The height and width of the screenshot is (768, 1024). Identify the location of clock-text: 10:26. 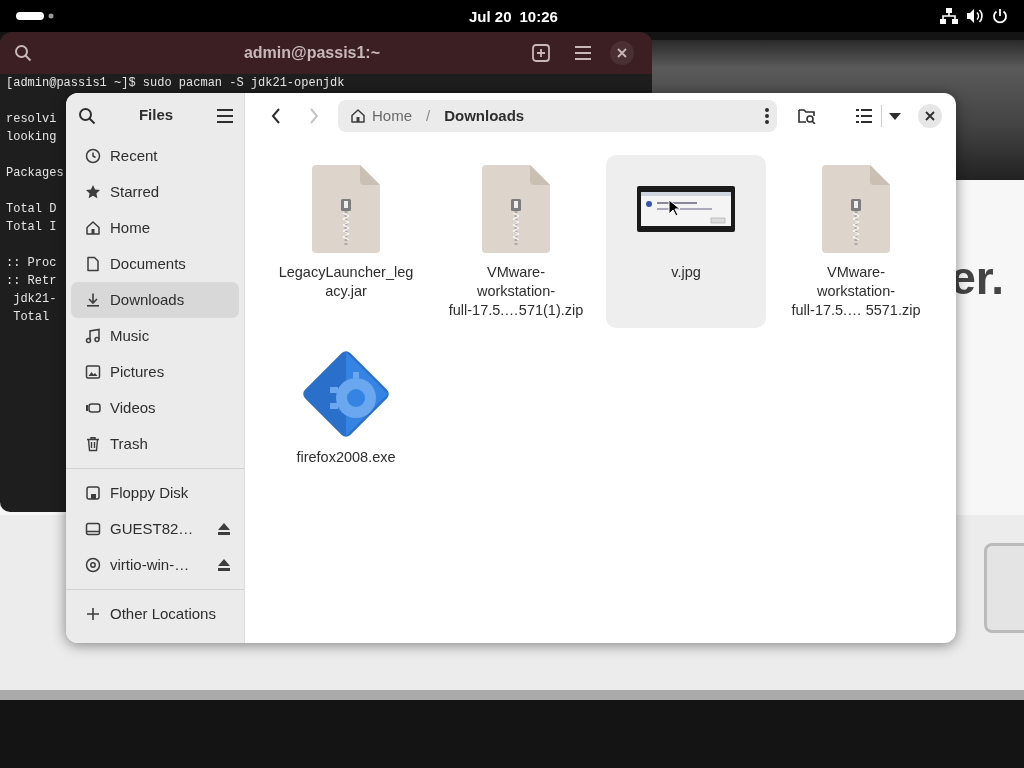
(538, 17).